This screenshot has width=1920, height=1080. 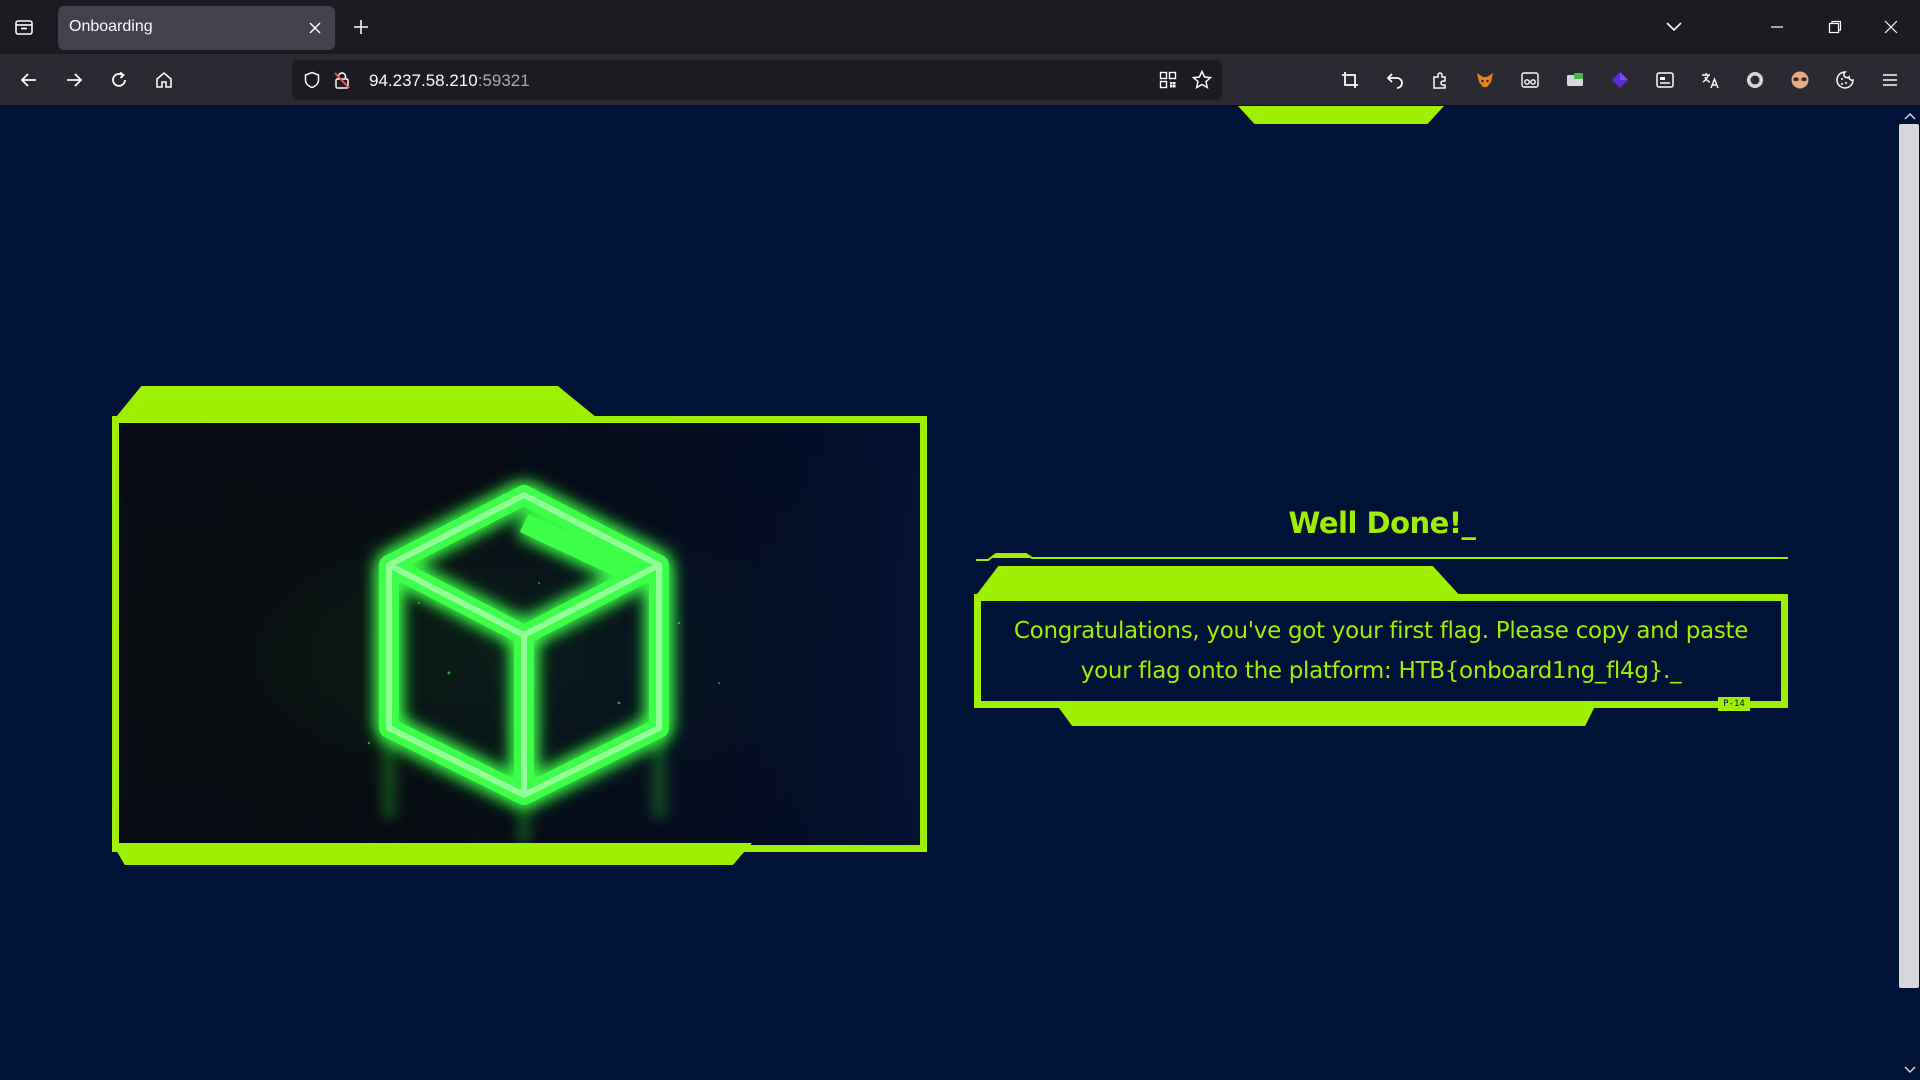 What do you see at coordinates (312, 80) in the screenshot?
I see `shield-icon` at bounding box center [312, 80].